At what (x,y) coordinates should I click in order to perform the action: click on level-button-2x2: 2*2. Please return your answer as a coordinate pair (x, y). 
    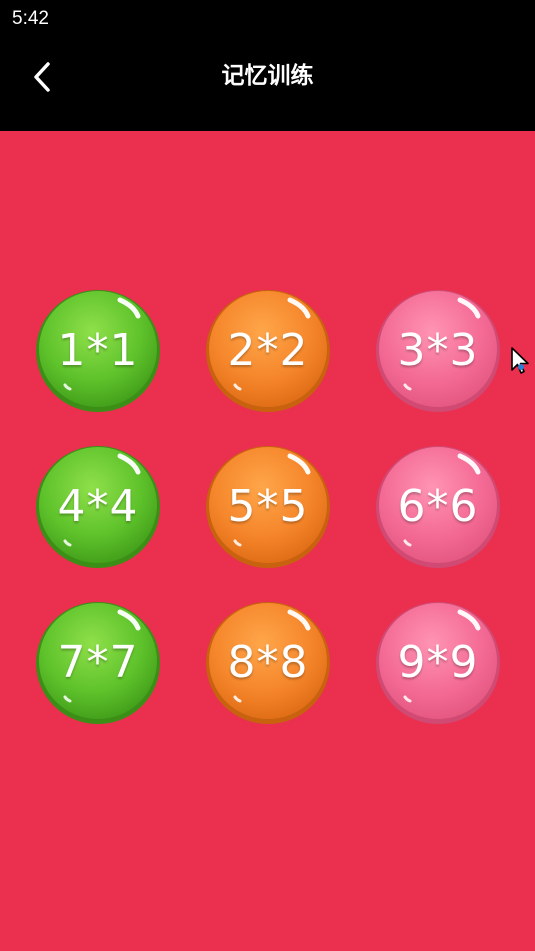
    Looking at the image, I should click on (268, 350).